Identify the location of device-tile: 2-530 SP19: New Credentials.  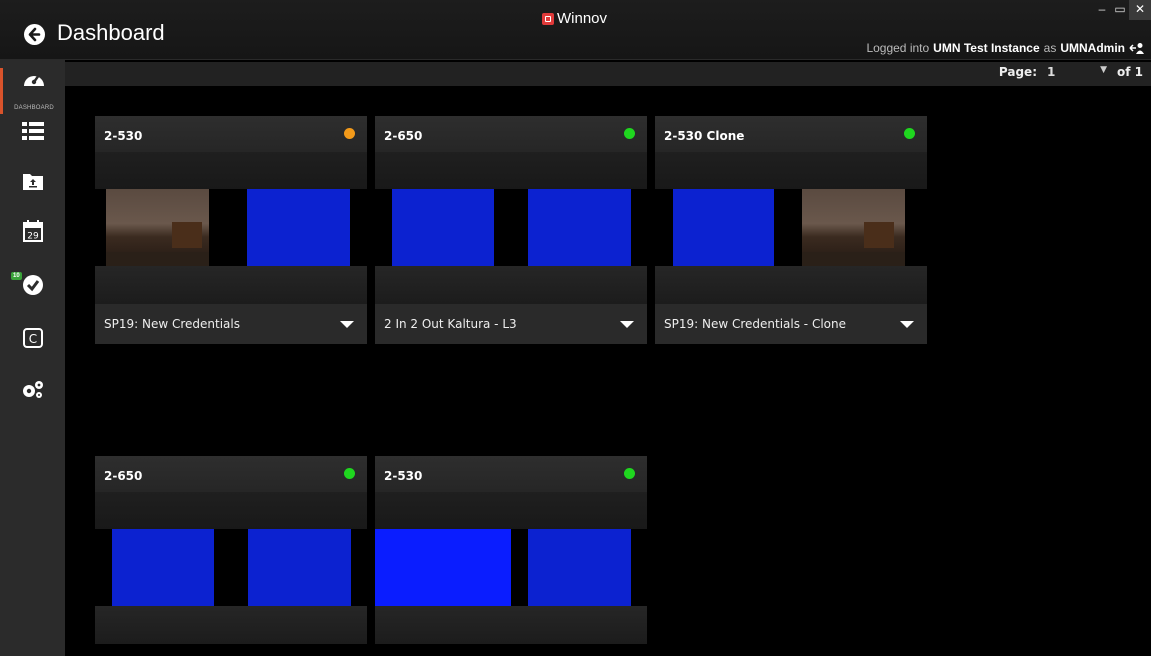
(231, 230).